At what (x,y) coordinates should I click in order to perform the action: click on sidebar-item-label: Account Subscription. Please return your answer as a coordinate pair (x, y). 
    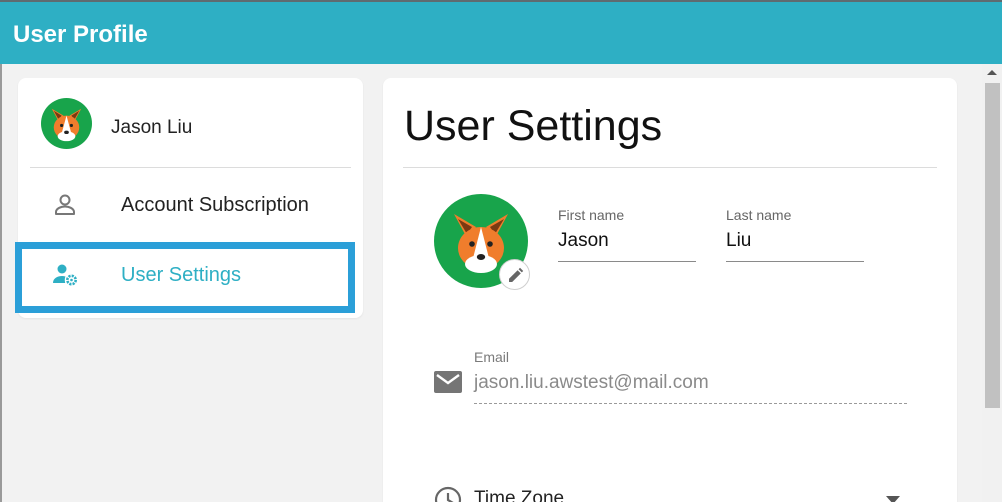
    Looking at the image, I should click on (215, 205).